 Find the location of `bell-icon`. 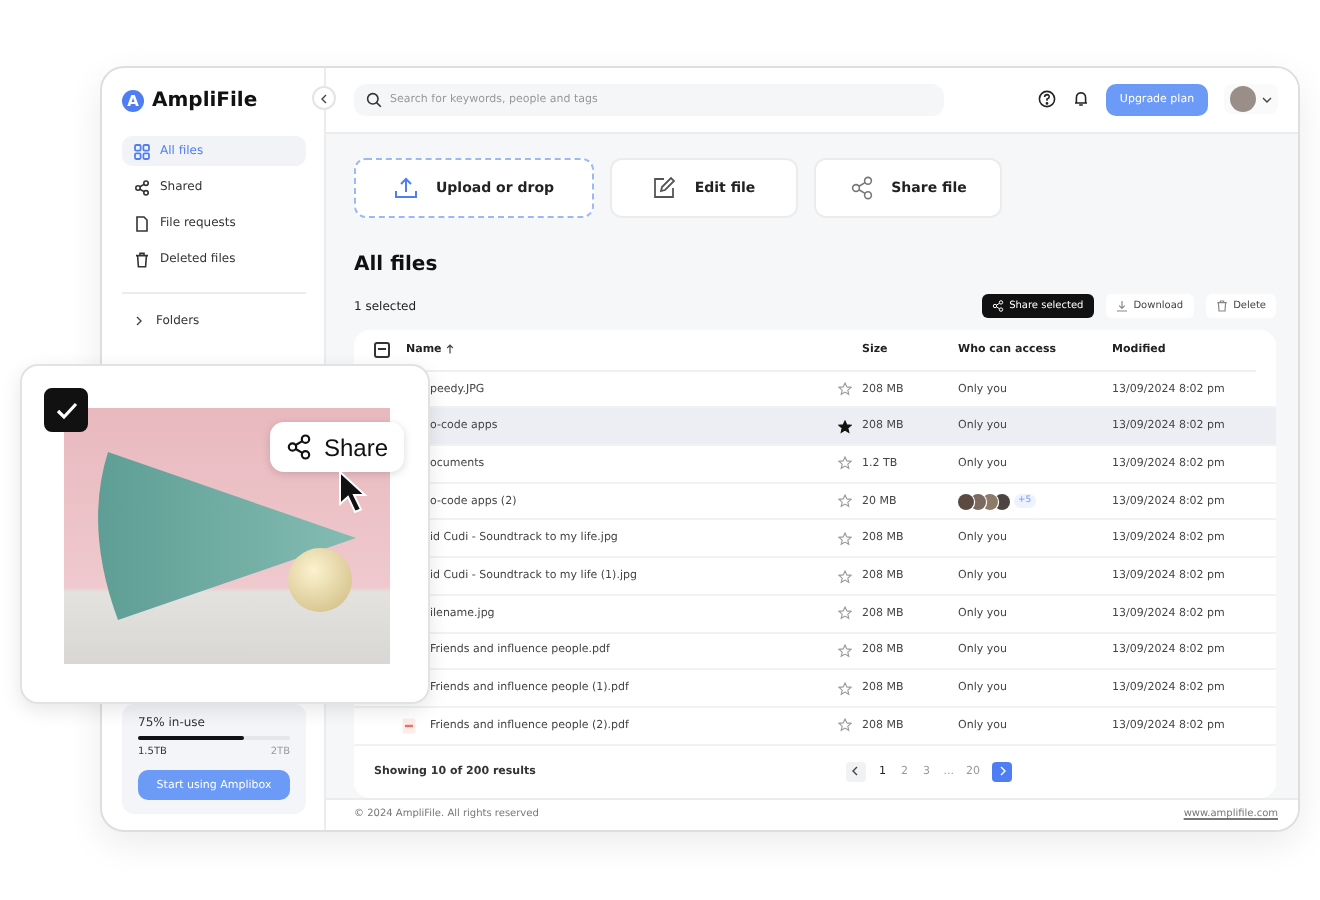

bell-icon is located at coordinates (1081, 99).